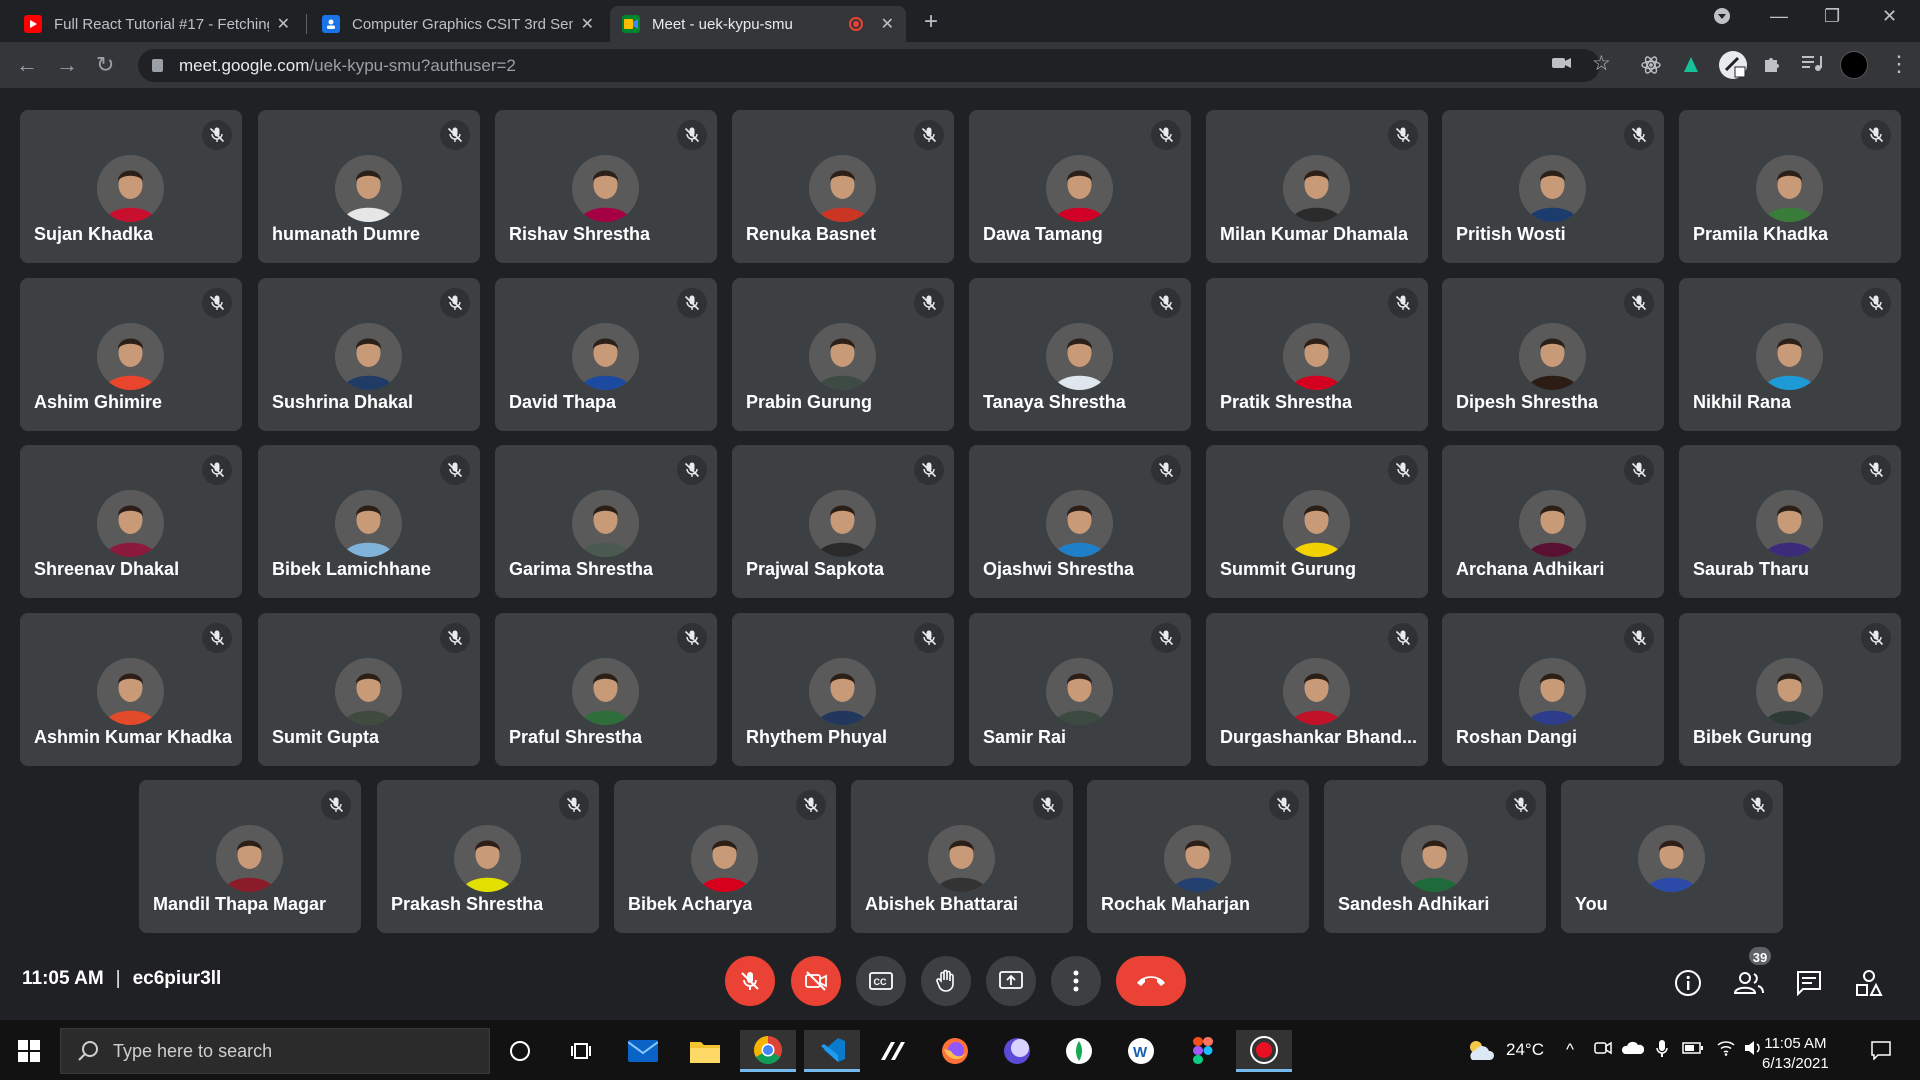 The width and height of the screenshot is (1920, 1080). I want to click on participant-tile: Dipesh Shrestha, so click(1553, 354).